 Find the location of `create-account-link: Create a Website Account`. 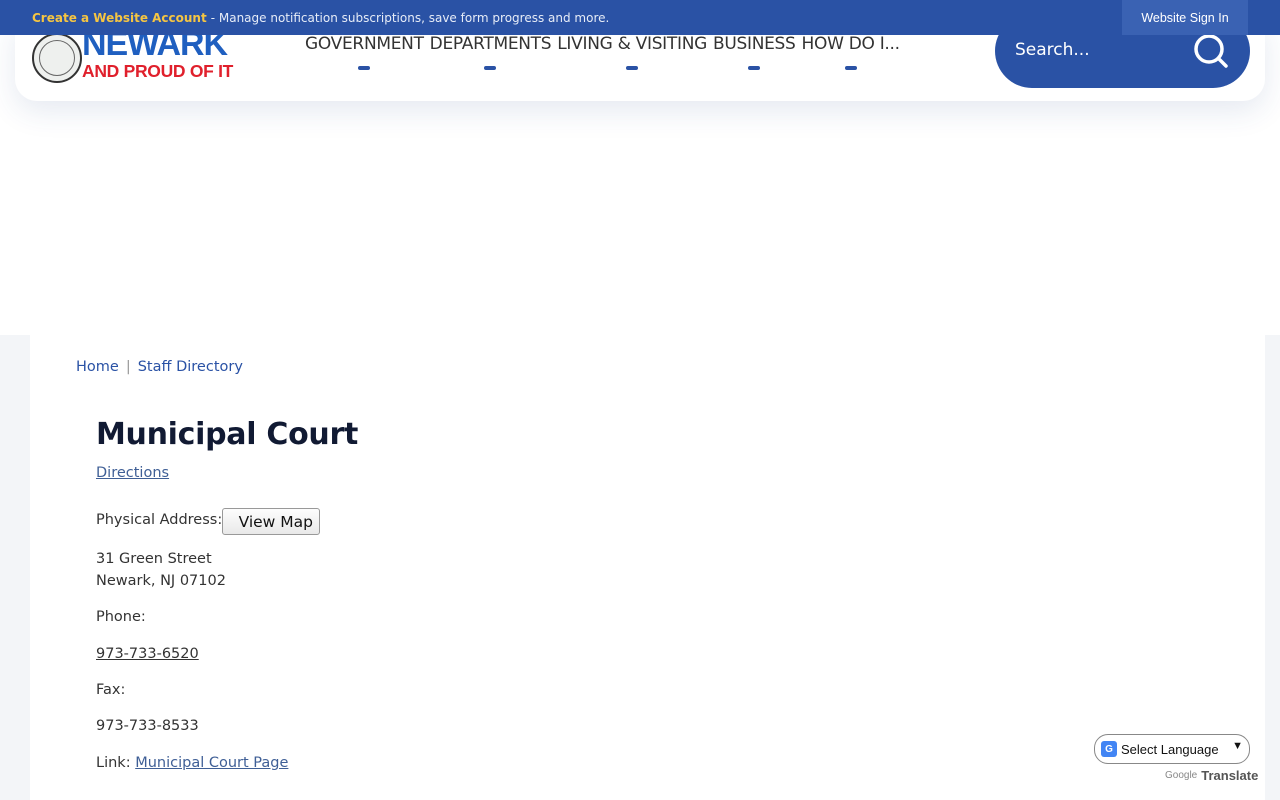

create-account-link: Create a Website Account is located at coordinates (119, 18).